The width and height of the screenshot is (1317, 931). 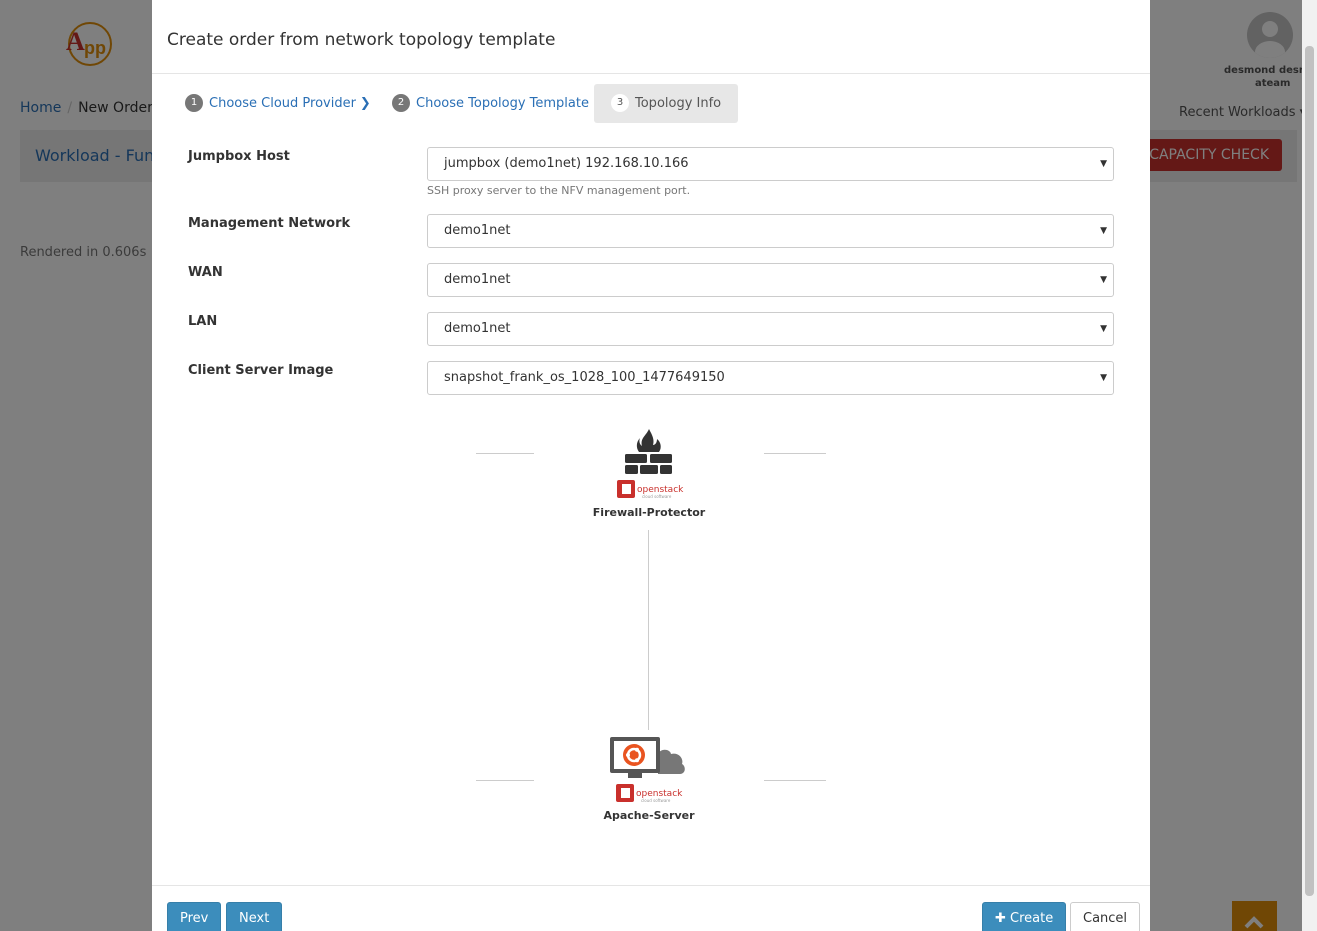 I want to click on server-node-label: Apache-Server, so click(x=649, y=815).